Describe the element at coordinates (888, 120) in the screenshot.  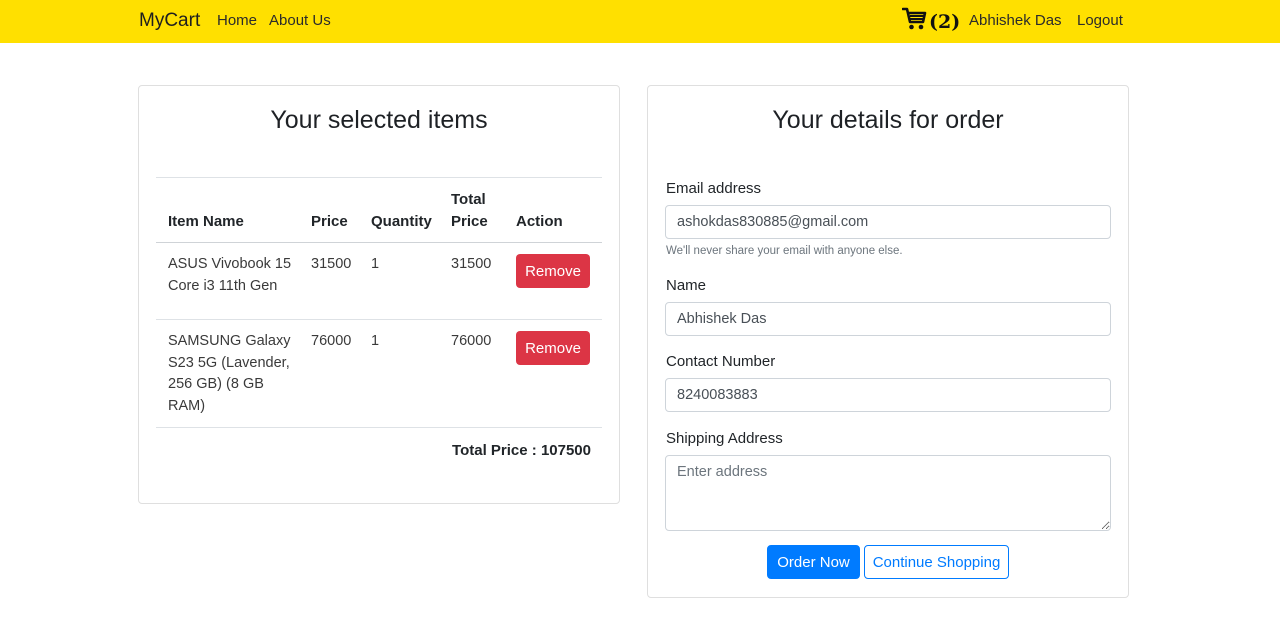
I see `order-details-title: Your details for order` at that location.